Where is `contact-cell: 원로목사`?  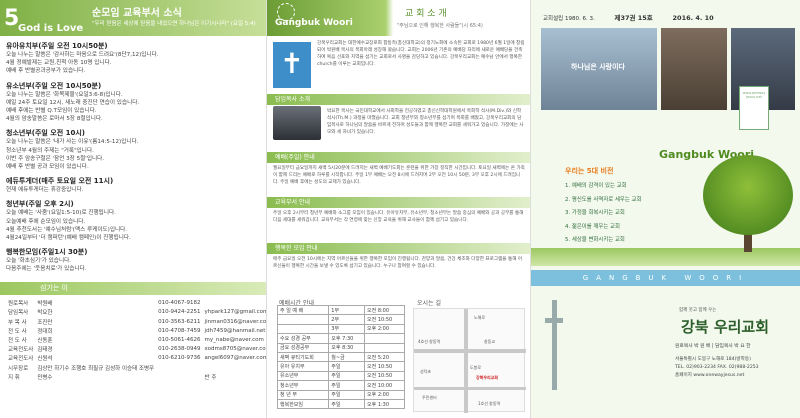 contact-cell: 원로목사 is located at coordinates (18, 304).